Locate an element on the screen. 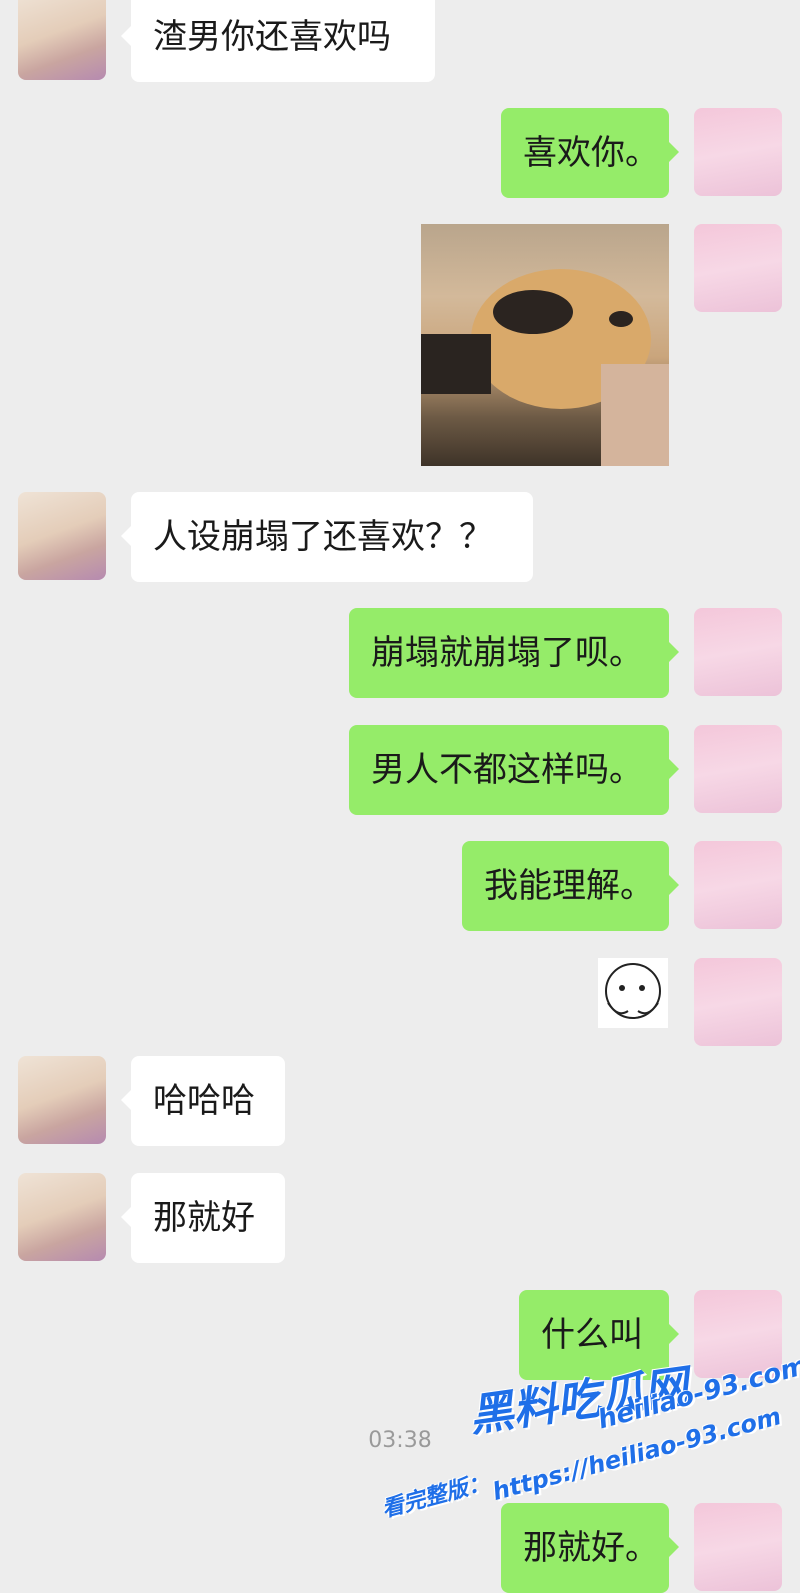  message-text: 那就好。 is located at coordinates (591, 1548).